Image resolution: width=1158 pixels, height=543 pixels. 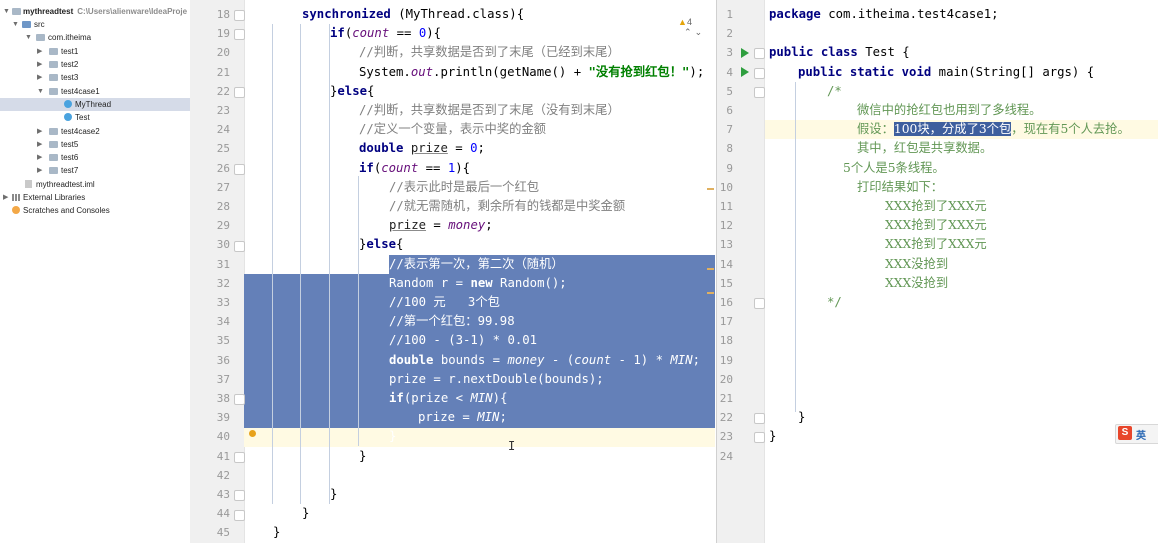 What do you see at coordinates (1141, 434) in the screenshot?
I see `ime-language-label: 英` at bounding box center [1141, 434].